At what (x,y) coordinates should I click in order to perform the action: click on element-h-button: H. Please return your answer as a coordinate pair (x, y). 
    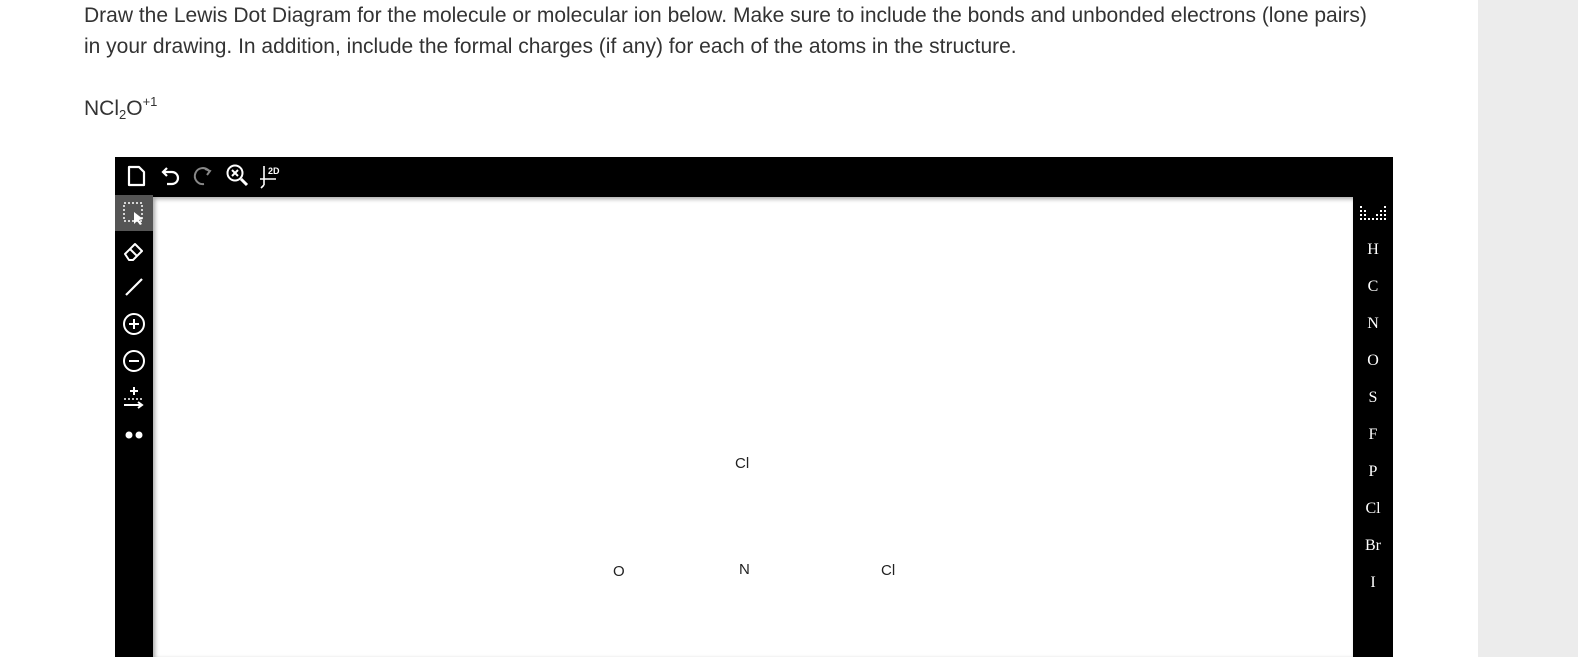
    Looking at the image, I should click on (1373, 249).